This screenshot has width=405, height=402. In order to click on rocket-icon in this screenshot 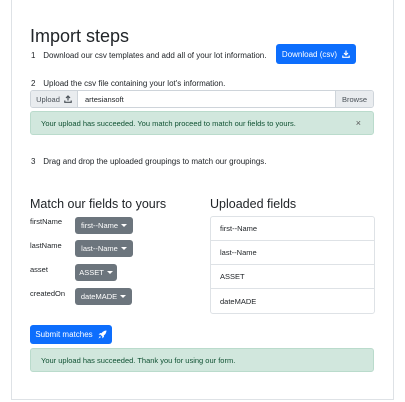, I will do `click(102, 334)`.